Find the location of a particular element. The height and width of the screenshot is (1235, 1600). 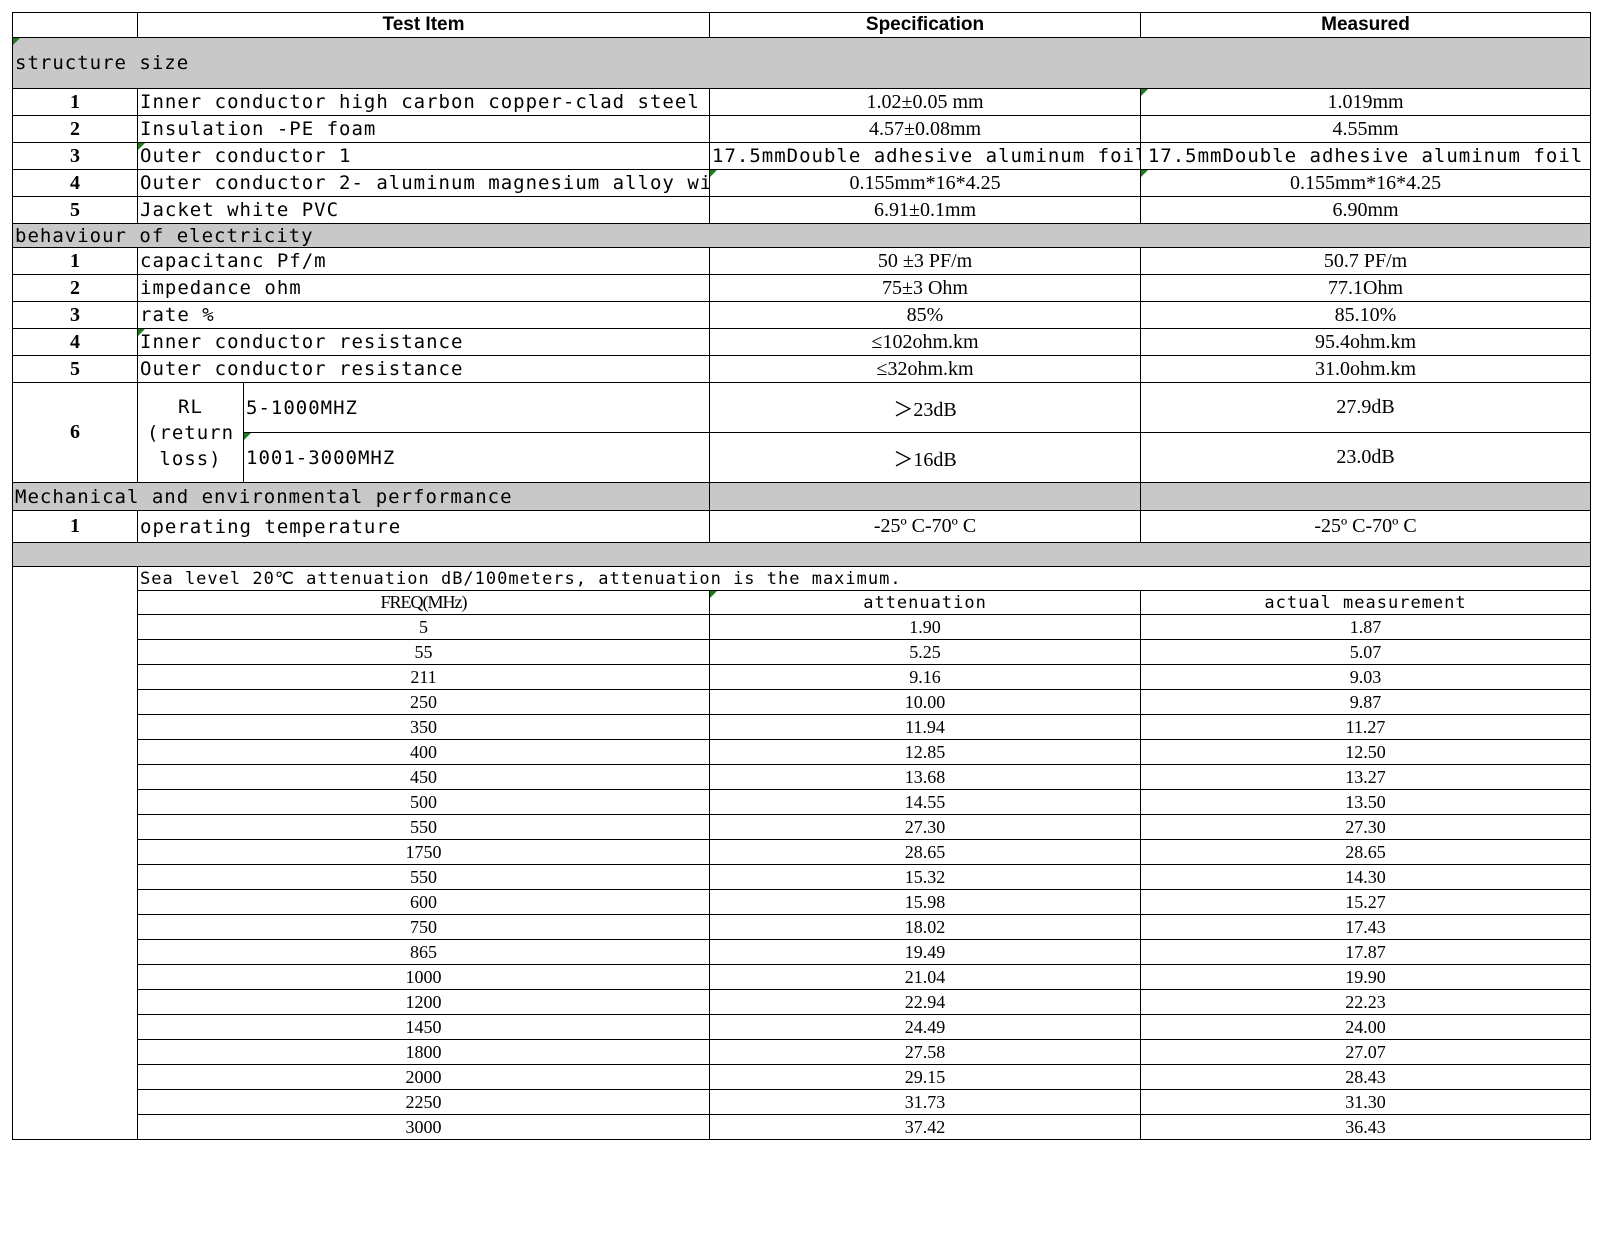

actual-measurement-header: actual measurement is located at coordinates (1366, 602).